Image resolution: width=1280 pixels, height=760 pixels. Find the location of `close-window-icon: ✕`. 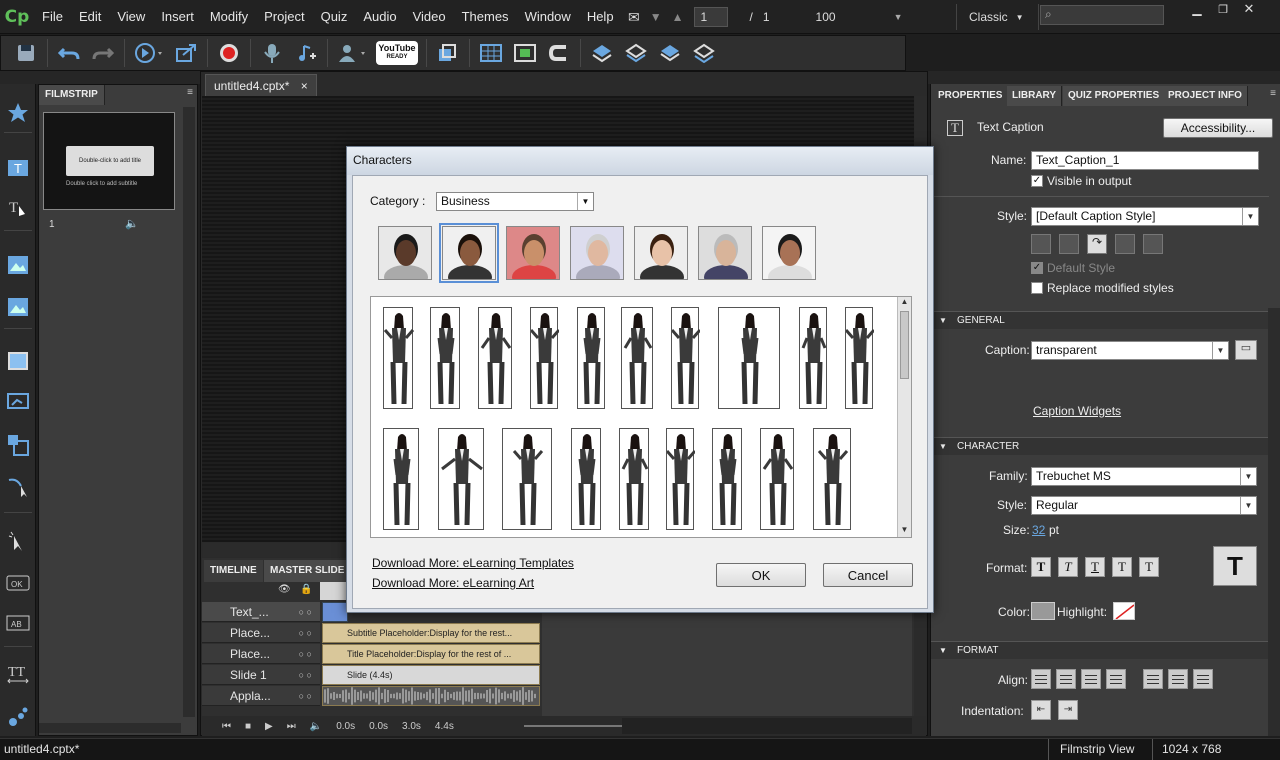

close-window-icon: ✕ is located at coordinates (1249, 8).